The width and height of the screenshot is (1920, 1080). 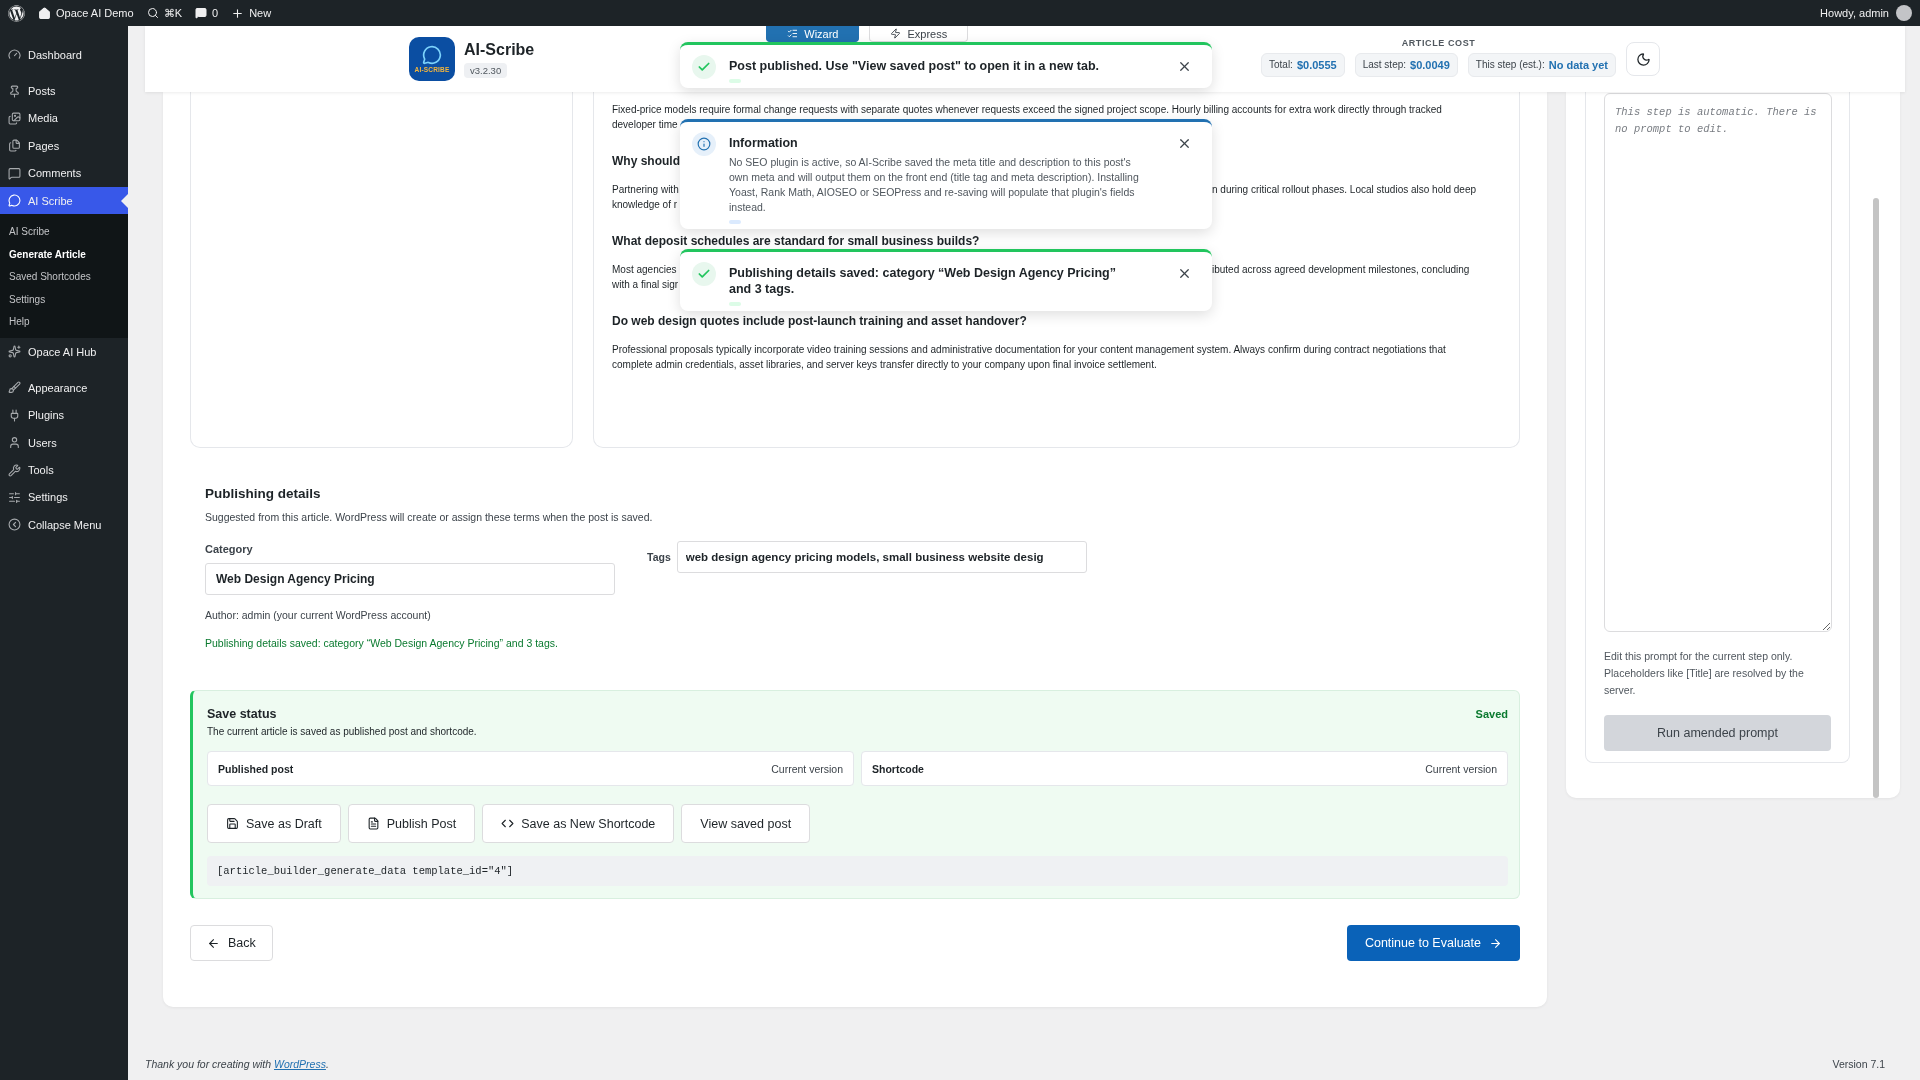 I want to click on category-field: Web Design Agency Pricing, so click(x=410, y=579).